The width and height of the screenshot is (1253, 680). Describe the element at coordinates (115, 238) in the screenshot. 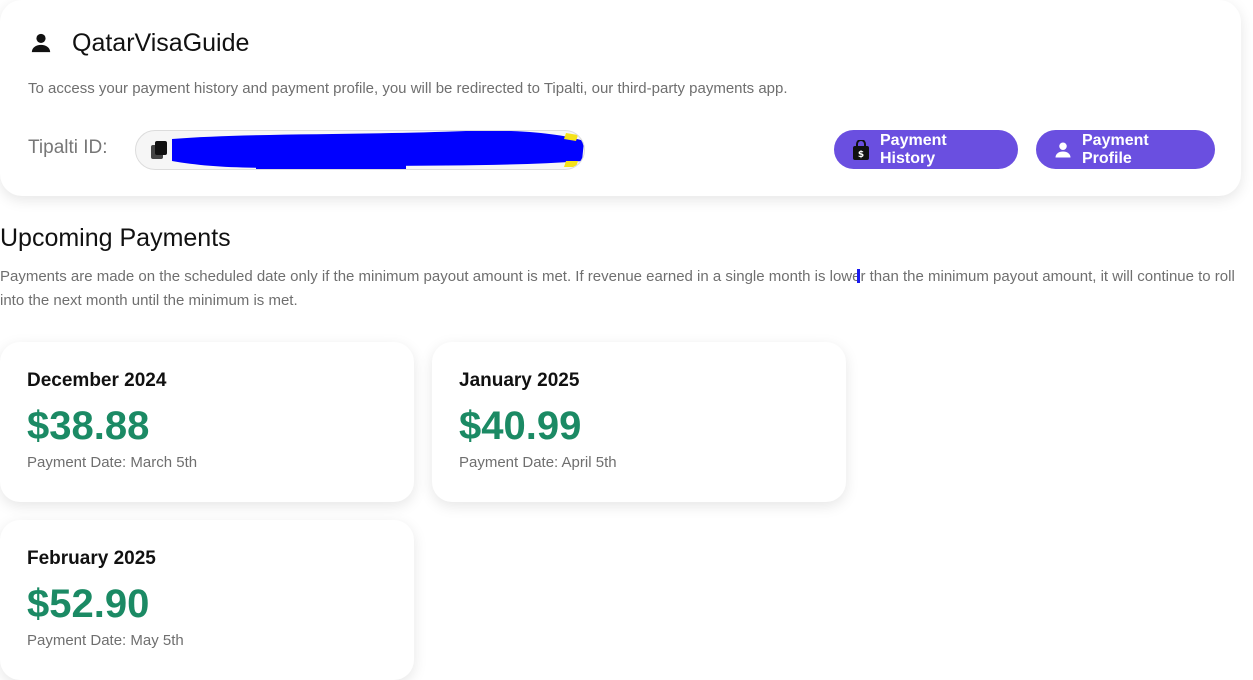

I see `upcoming-payments-title: Upcoming Payments` at that location.